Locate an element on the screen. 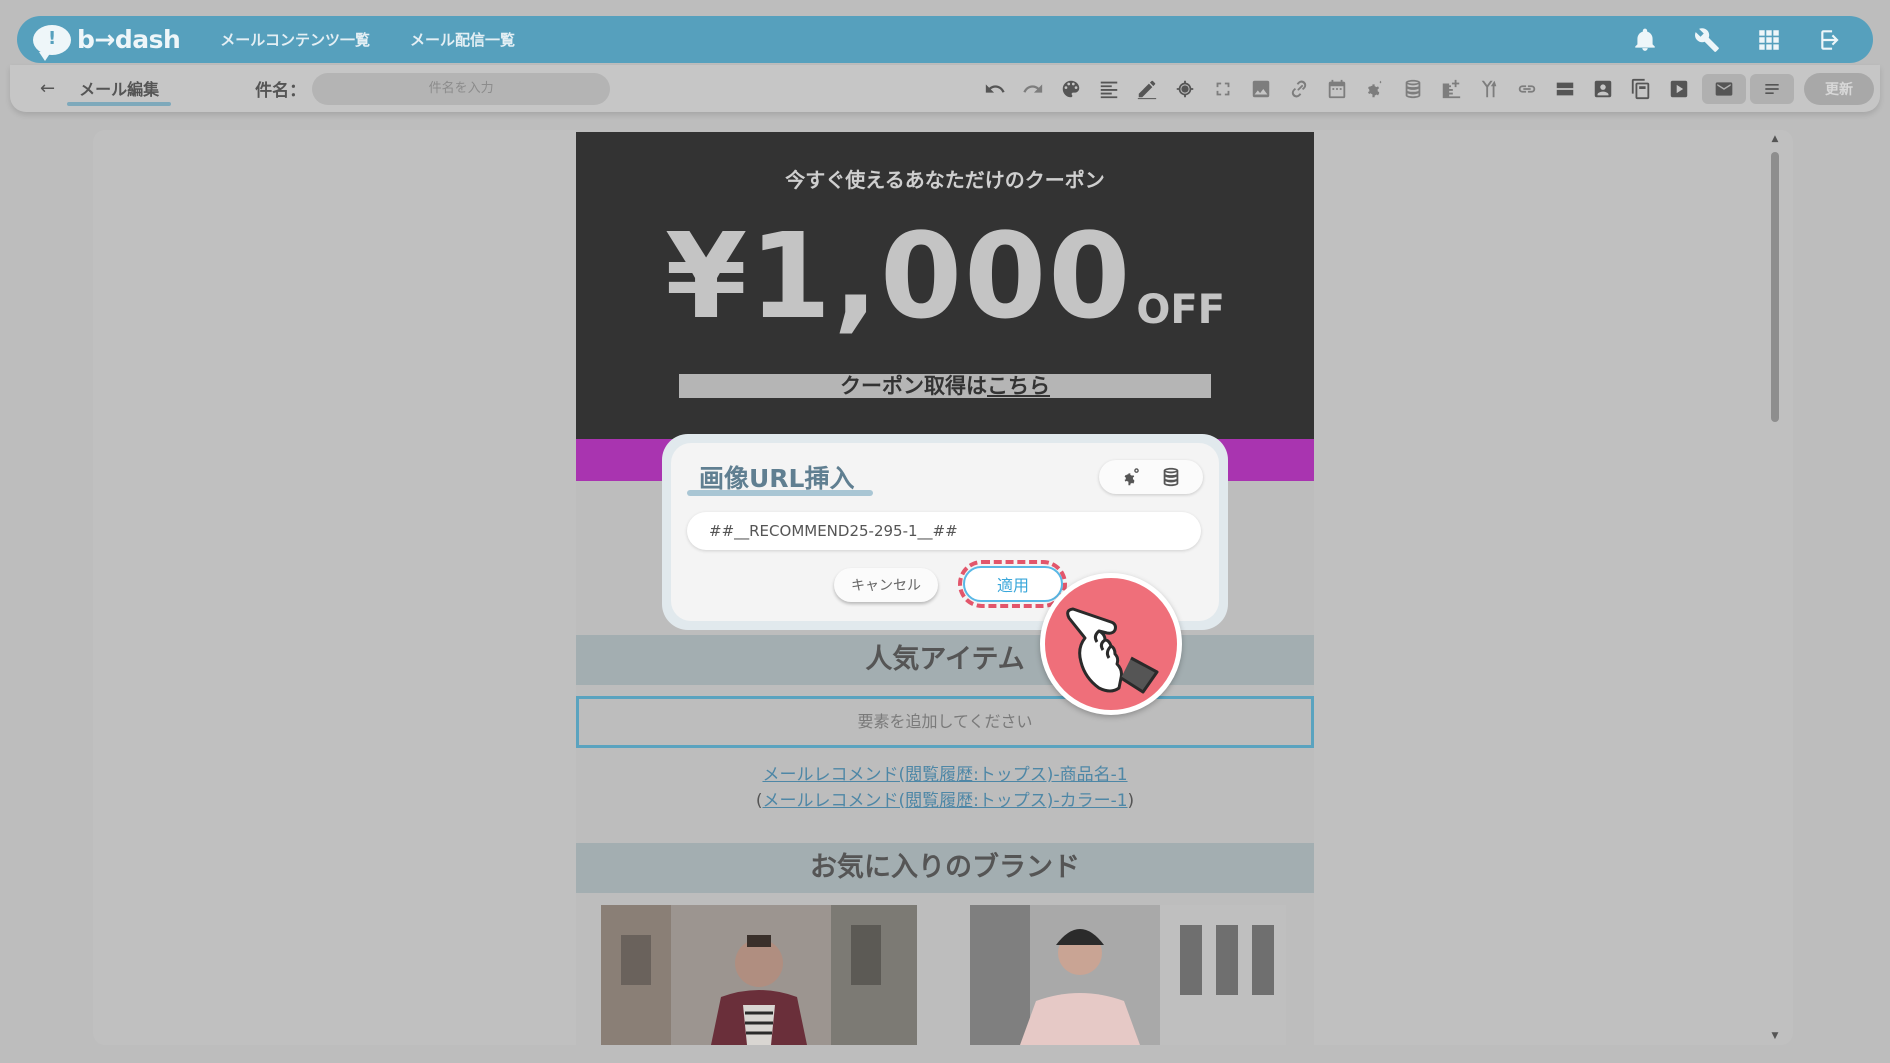  subject-input is located at coordinates (461, 88).